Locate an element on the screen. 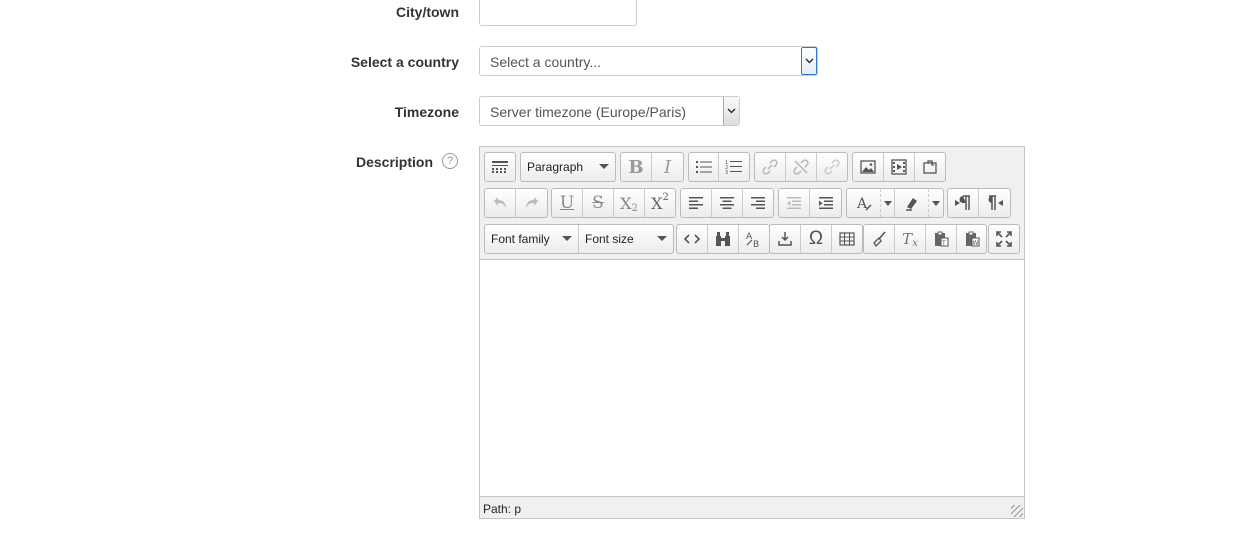 The width and height of the screenshot is (1258, 538). svg-text: T is located at coordinates (943, 243).